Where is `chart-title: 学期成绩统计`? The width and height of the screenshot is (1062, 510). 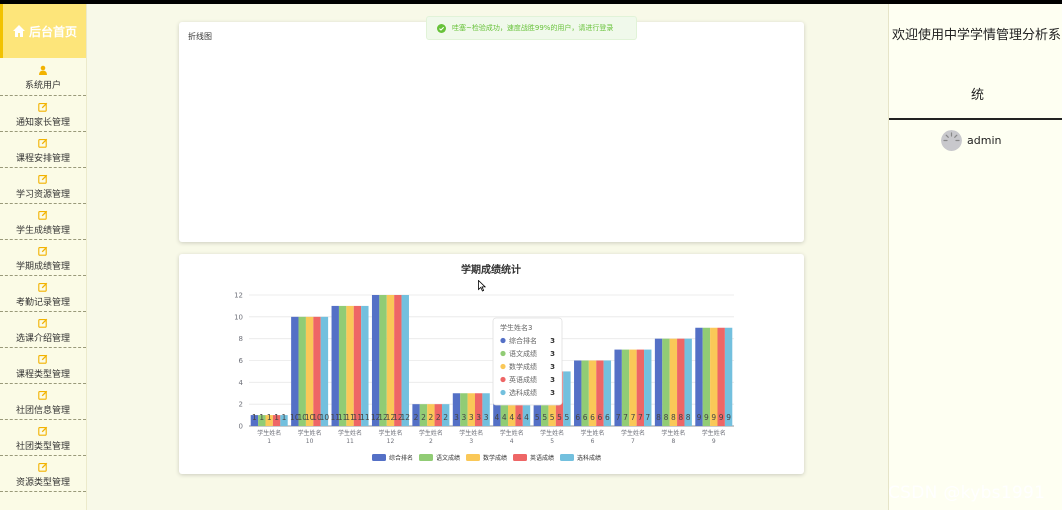 chart-title: 学期成绩统计 is located at coordinates (491, 269).